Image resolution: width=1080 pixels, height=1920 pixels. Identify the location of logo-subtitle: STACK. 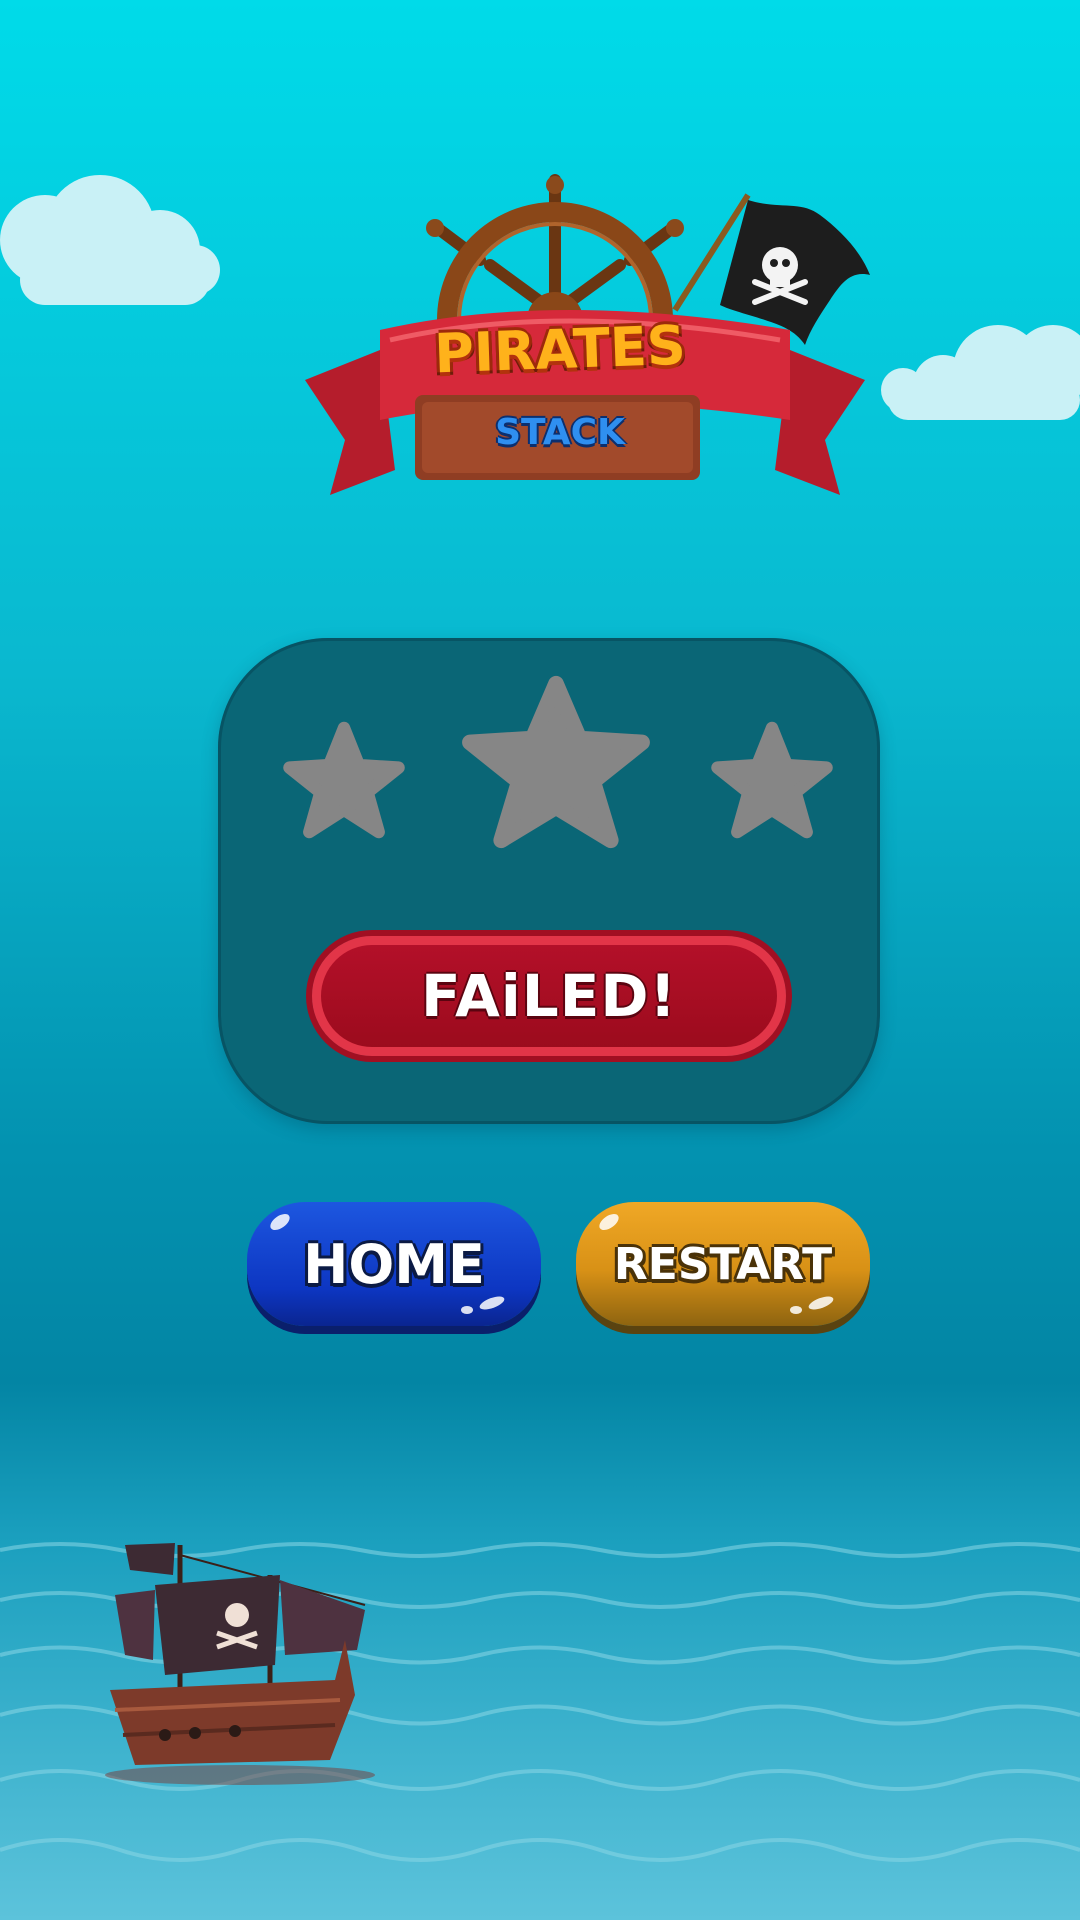
(560, 432).